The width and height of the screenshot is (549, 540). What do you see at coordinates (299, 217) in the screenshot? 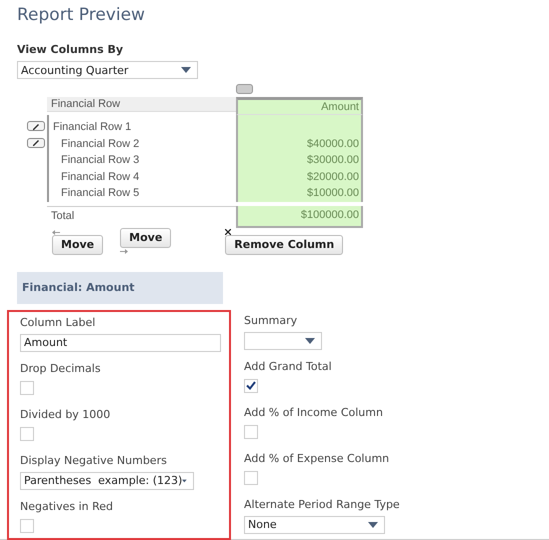
I see `total-amount: $100000.00` at bounding box center [299, 217].